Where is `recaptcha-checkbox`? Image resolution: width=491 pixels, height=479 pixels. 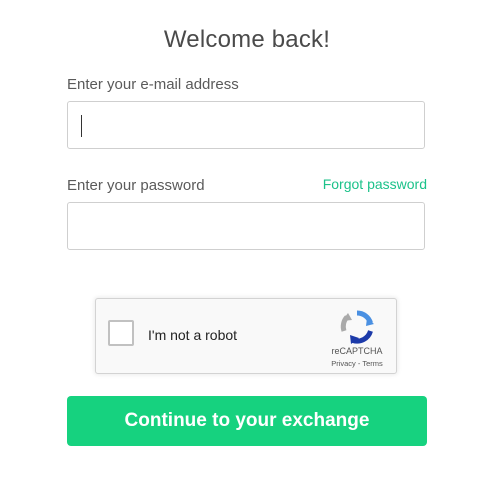
recaptcha-checkbox is located at coordinates (121, 333).